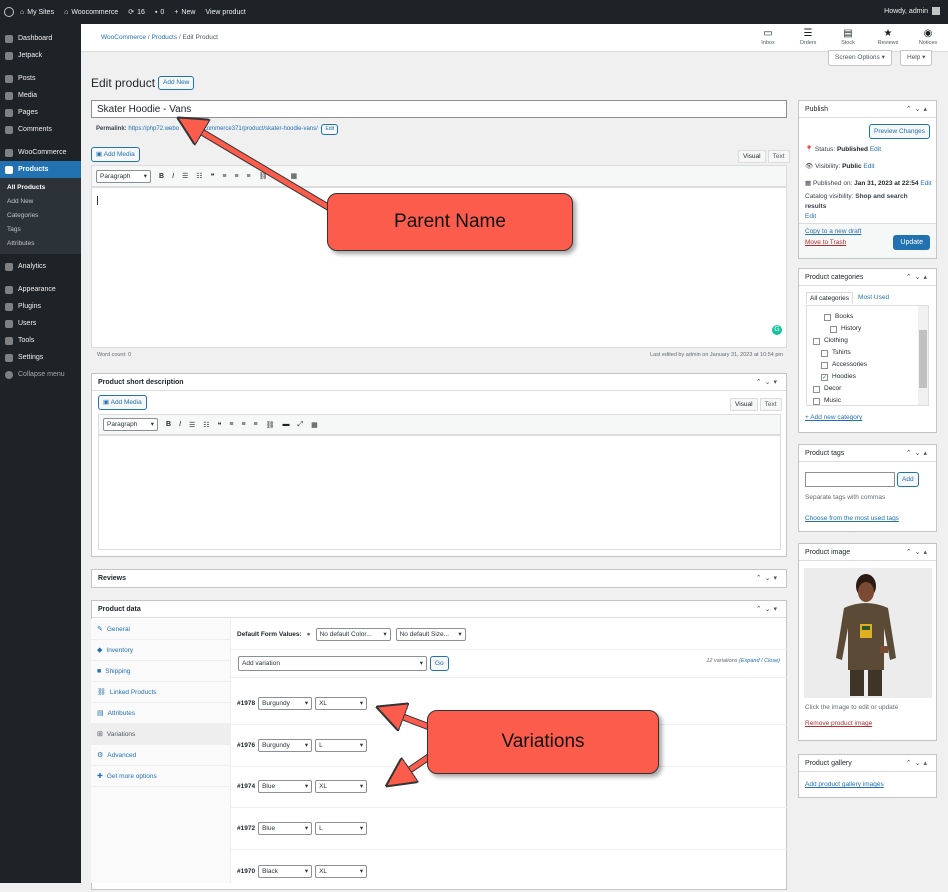 This screenshot has width=948, height=892. What do you see at coordinates (450, 222) in the screenshot?
I see `parent-name-callout: Parent Name` at bounding box center [450, 222].